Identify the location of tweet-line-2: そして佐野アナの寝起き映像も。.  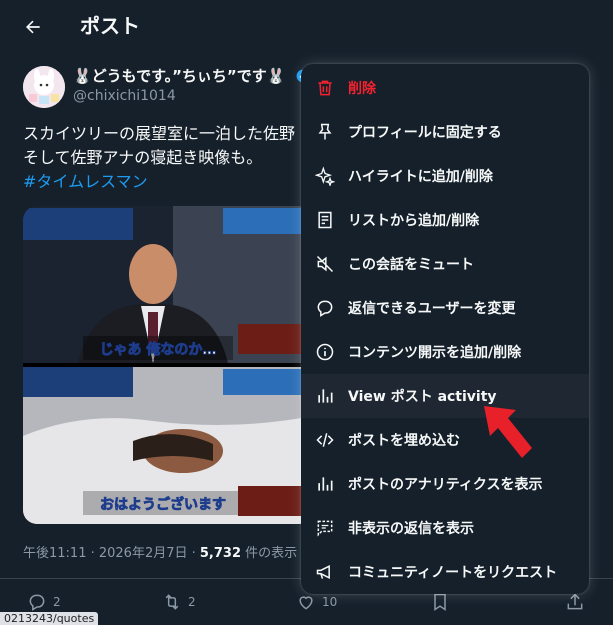
(143, 157).